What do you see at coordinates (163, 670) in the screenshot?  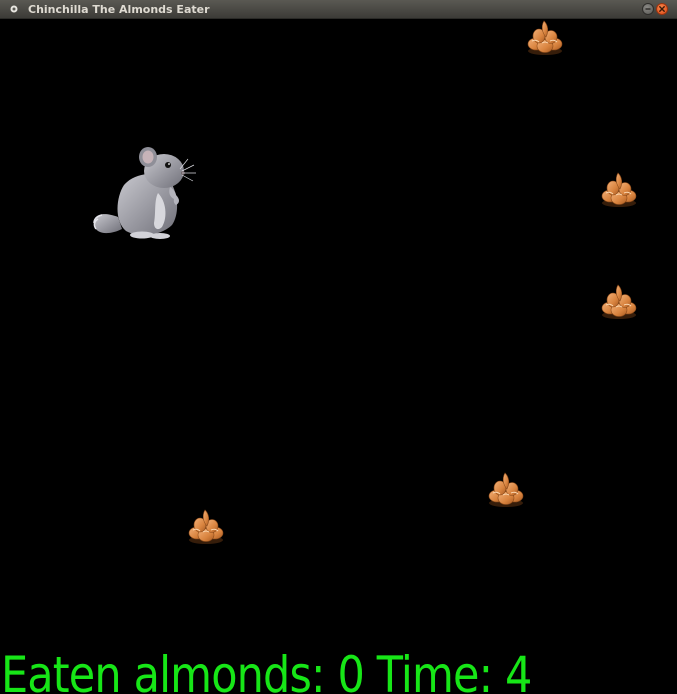 I see `eaten-almonds-label: Eaten almonds:` at bounding box center [163, 670].